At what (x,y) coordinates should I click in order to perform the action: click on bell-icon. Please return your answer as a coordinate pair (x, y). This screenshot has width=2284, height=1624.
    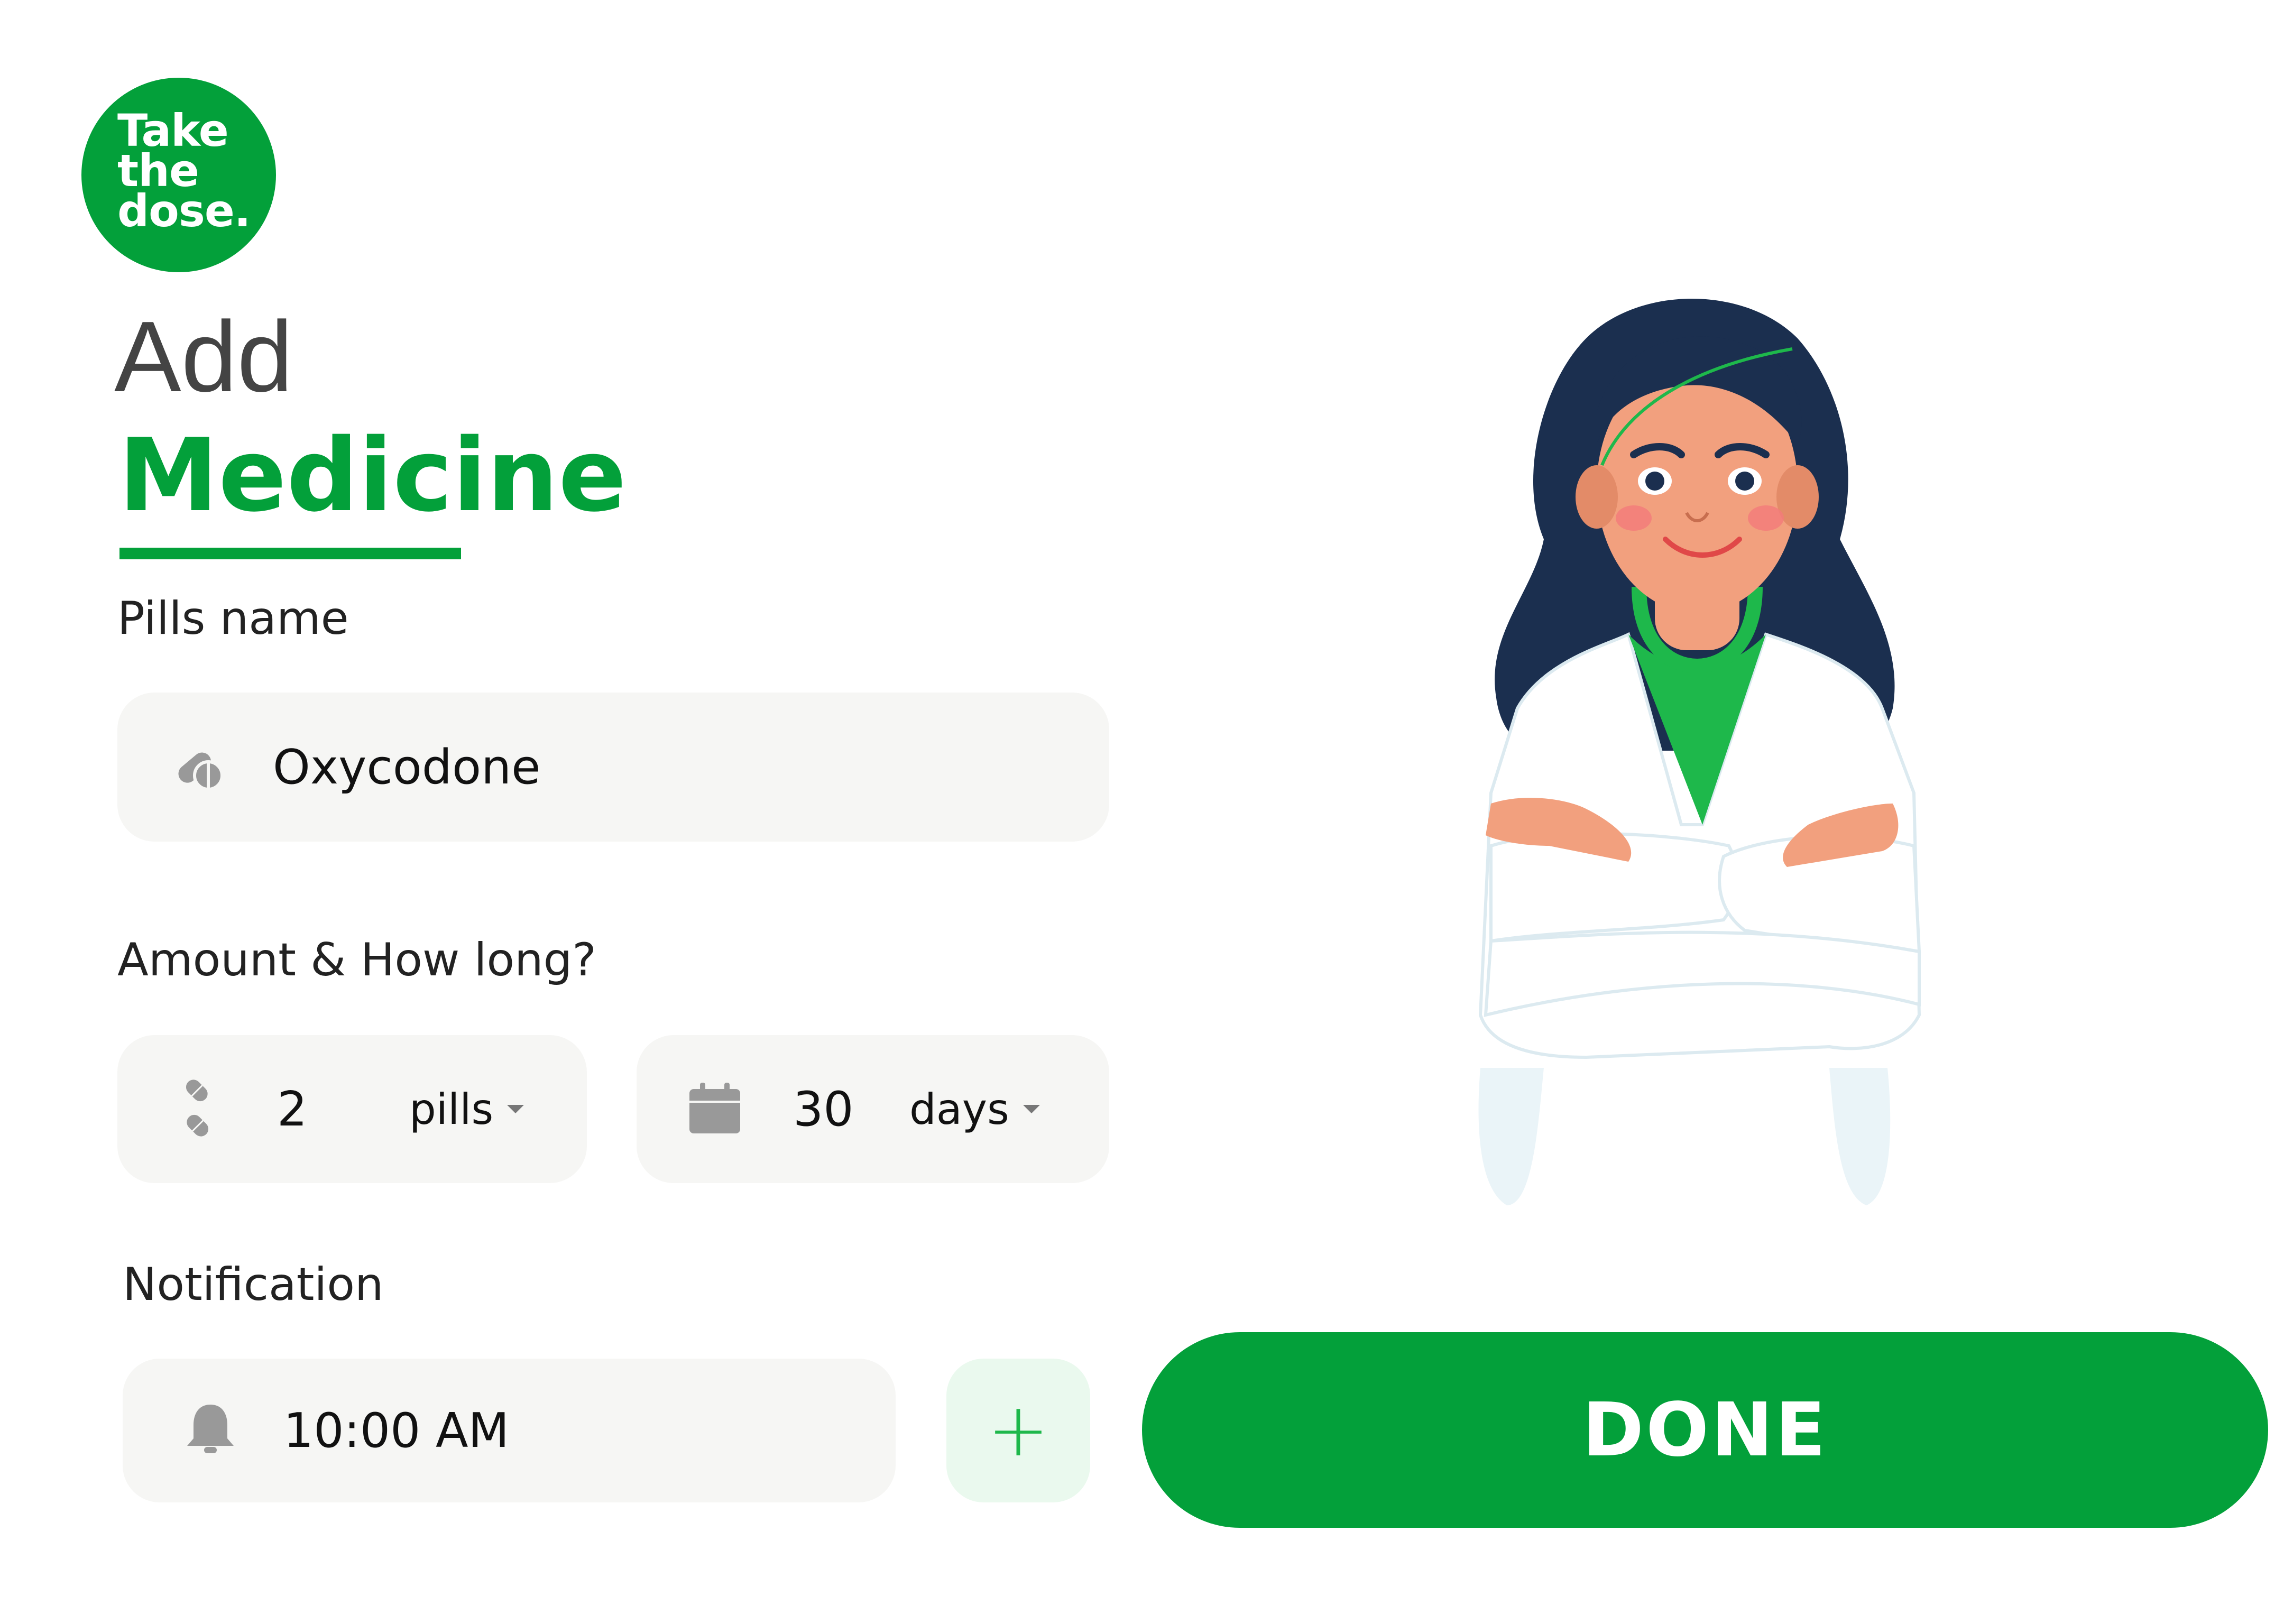
    Looking at the image, I should click on (210, 1430).